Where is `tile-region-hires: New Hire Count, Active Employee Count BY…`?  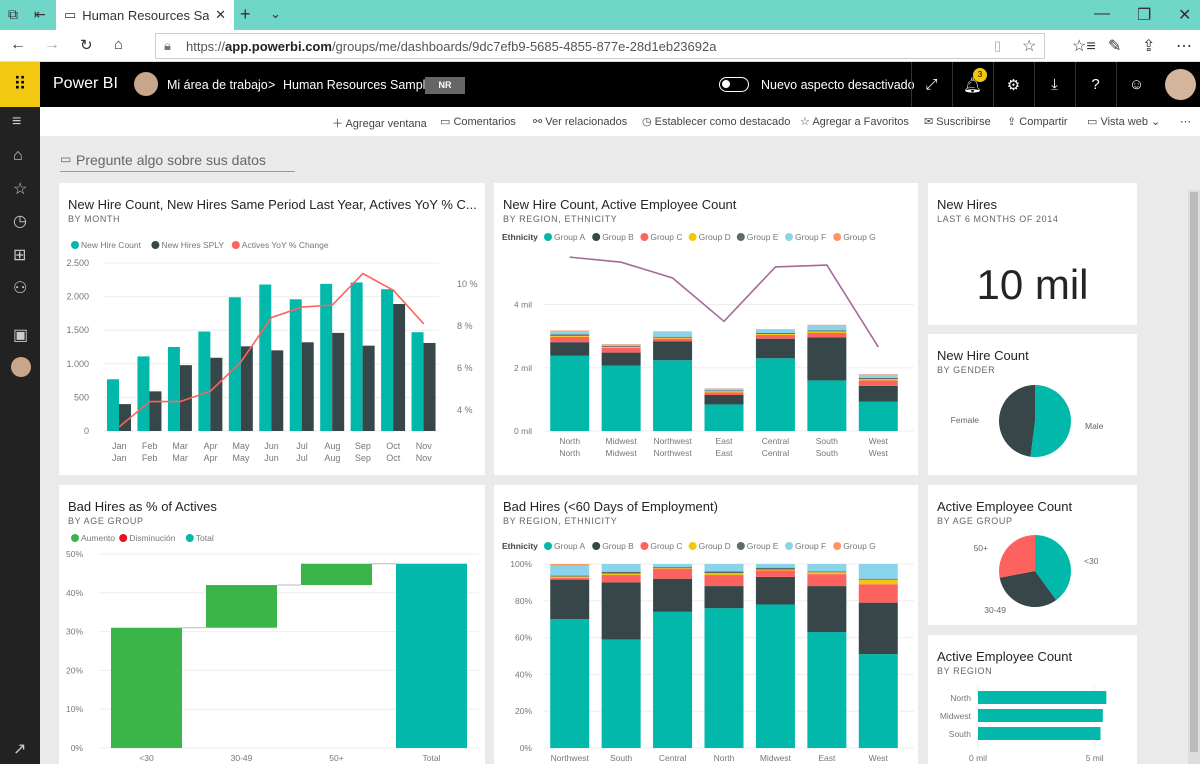 tile-region-hires: New Hire Count, Active Employee Count BY… is located at coordinates (706, 329).